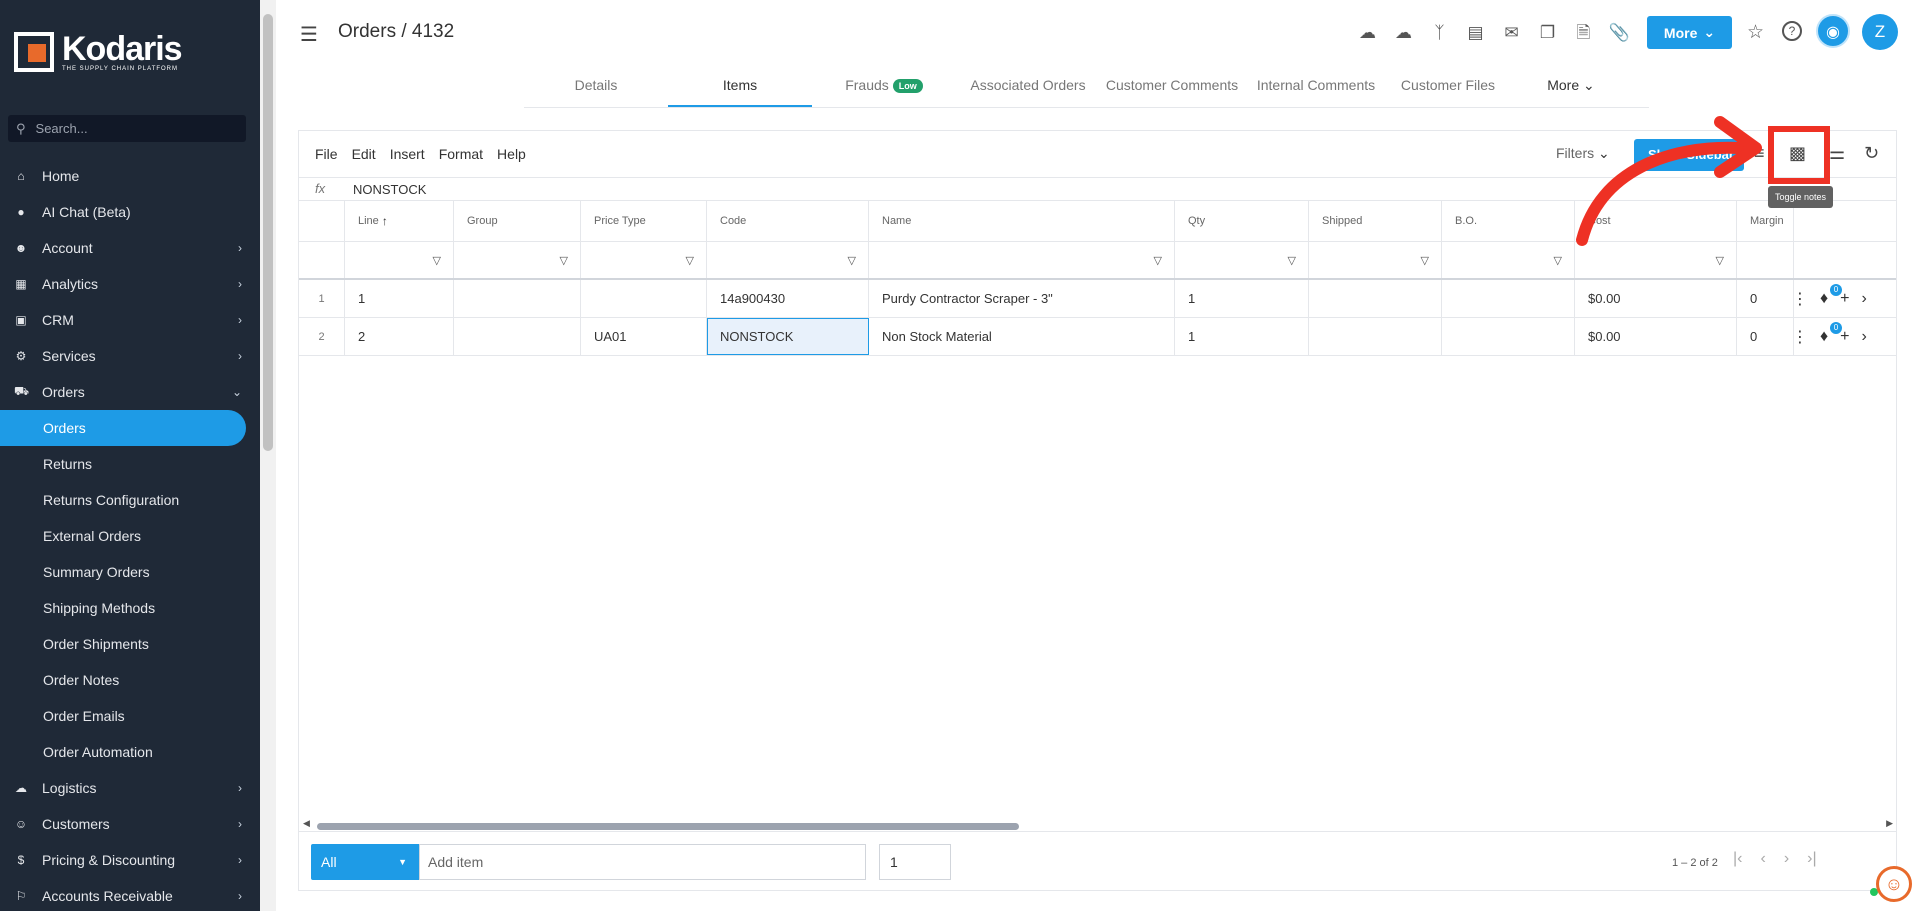  What do you see at coordinates (788, 298) in the screenshot?
I see `cell-code: 14a900430` at bounding box center [788, 298].